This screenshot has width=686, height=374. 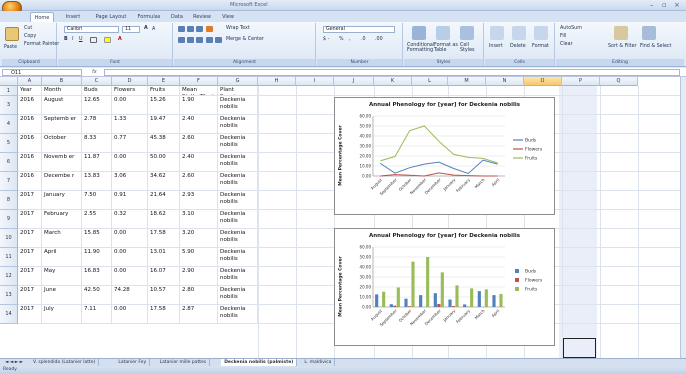 I want to click on column-header-n: N, so click(x=505, y=81).